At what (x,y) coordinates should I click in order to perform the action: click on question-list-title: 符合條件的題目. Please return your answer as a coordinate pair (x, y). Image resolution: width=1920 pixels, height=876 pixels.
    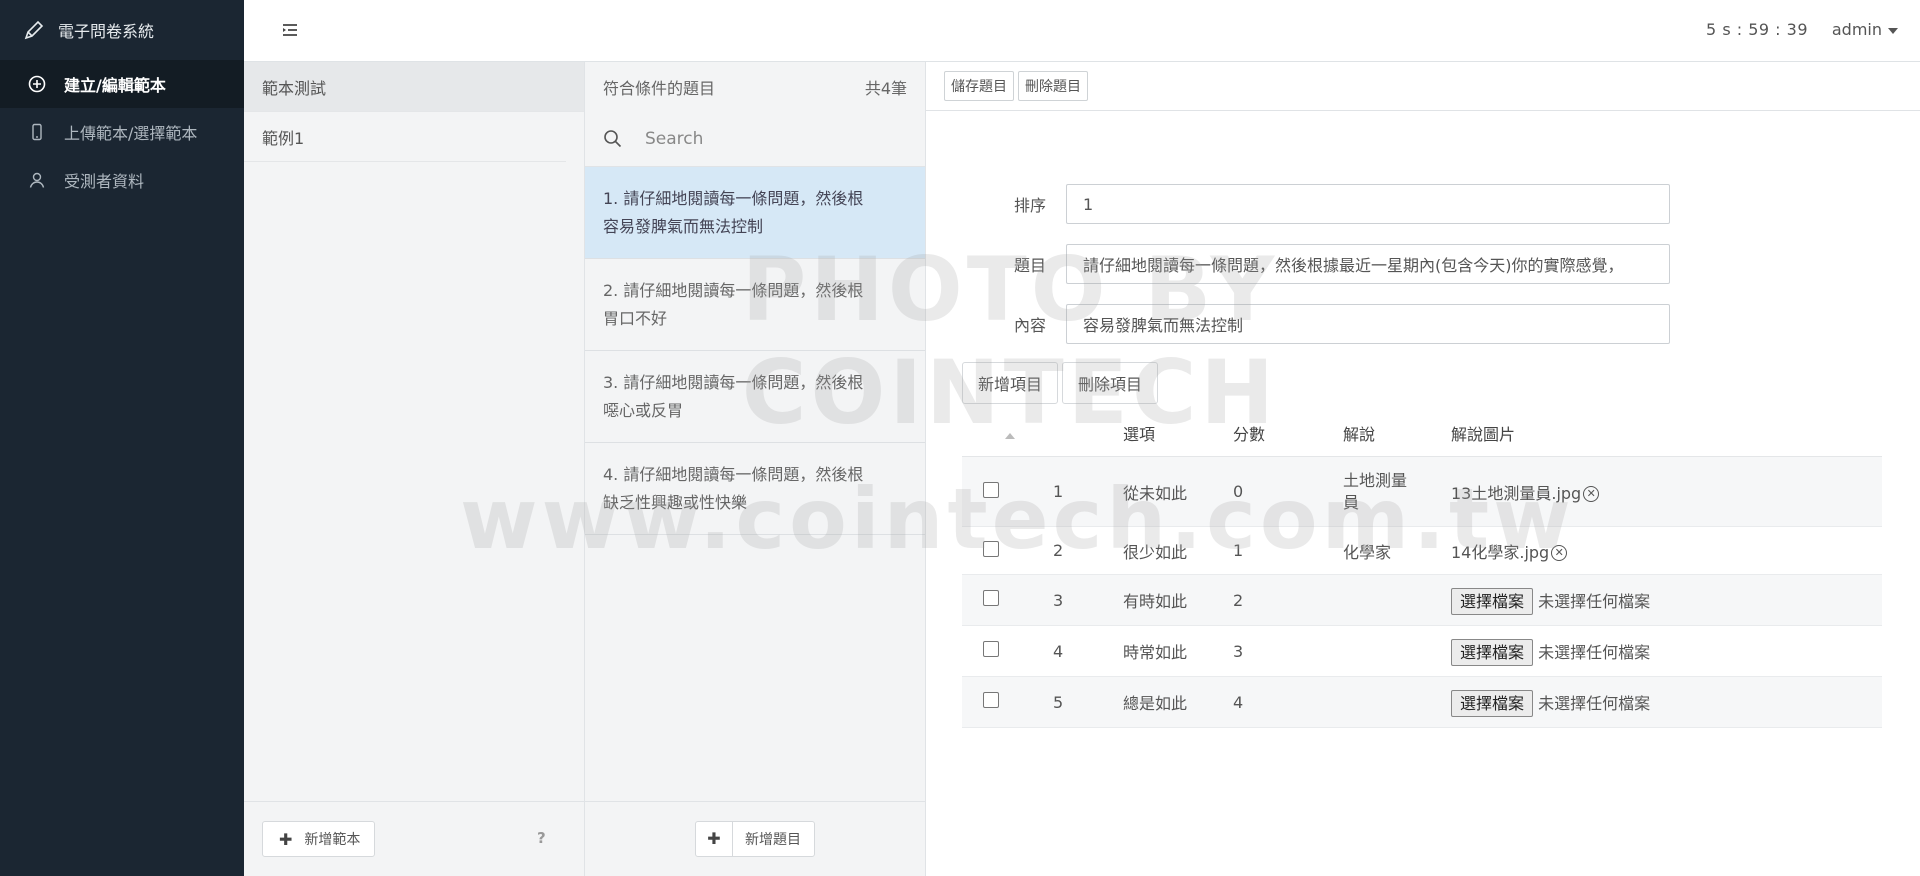
    Looking at the image, I should click on (659, 88).